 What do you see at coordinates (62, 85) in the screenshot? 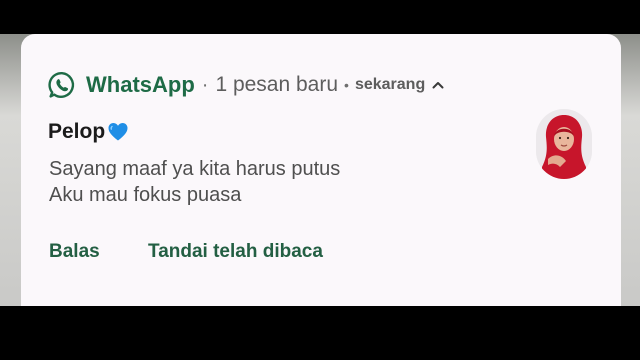
I see `whatsapp-icon` at bounding box center [62, 85].